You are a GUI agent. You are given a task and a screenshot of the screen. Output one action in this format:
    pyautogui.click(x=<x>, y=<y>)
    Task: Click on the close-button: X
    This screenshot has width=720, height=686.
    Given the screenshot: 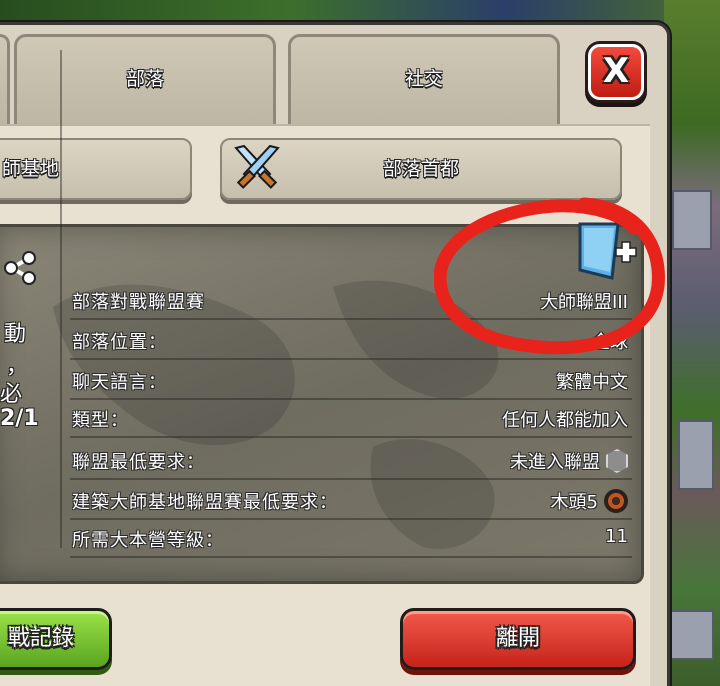 What is the action you would take?
    pyautogui.click(x=616, y=72)
    